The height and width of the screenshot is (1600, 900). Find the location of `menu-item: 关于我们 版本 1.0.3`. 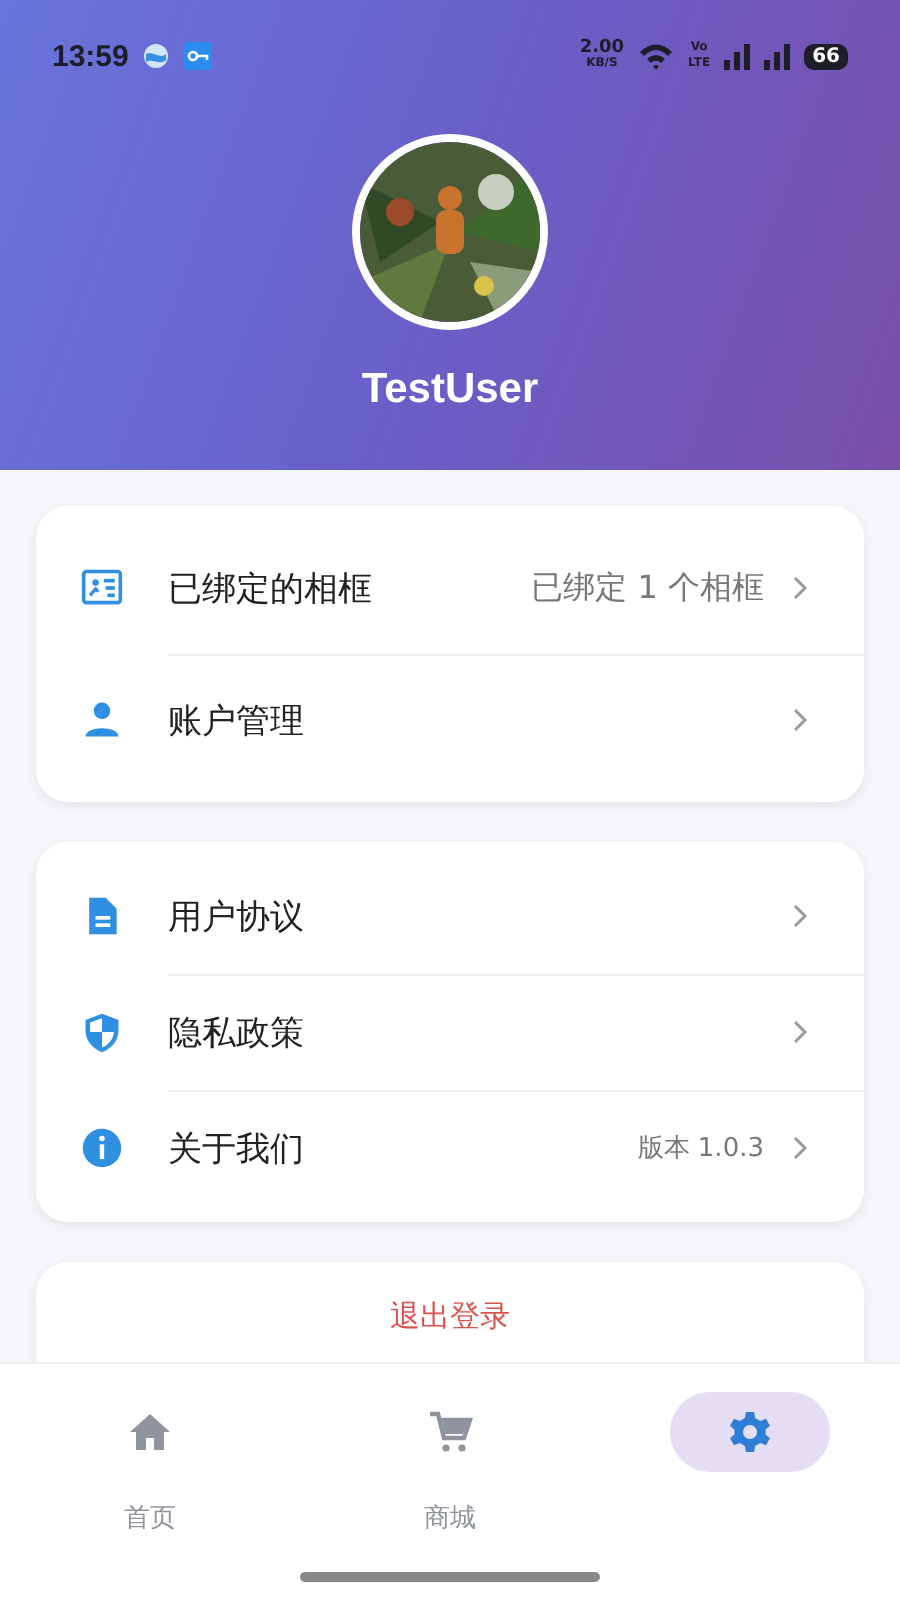

menu-item: 关于我们 版本 1.0.3 is located at coordinates (450, 1148).